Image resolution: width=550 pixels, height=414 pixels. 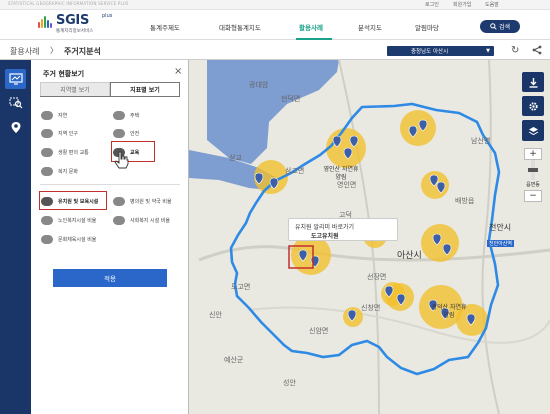 What do you see at coordinates (150, 220) in the screenshot?
I see `indicator-label: 사회복지 시설 비율` at bounding box center [150, 220].